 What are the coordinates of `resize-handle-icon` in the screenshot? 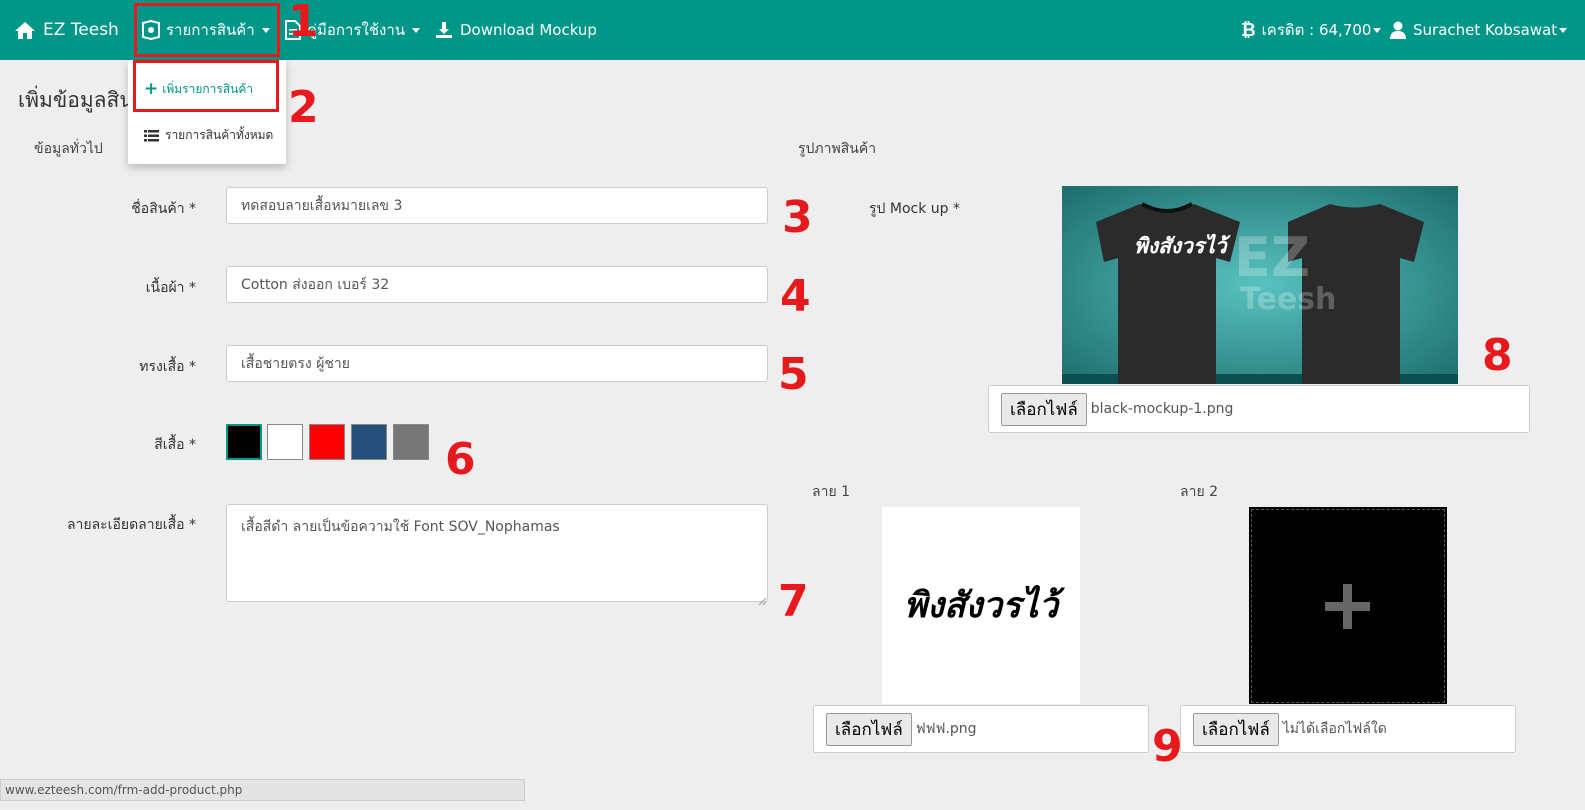 It's located at (762, 598).